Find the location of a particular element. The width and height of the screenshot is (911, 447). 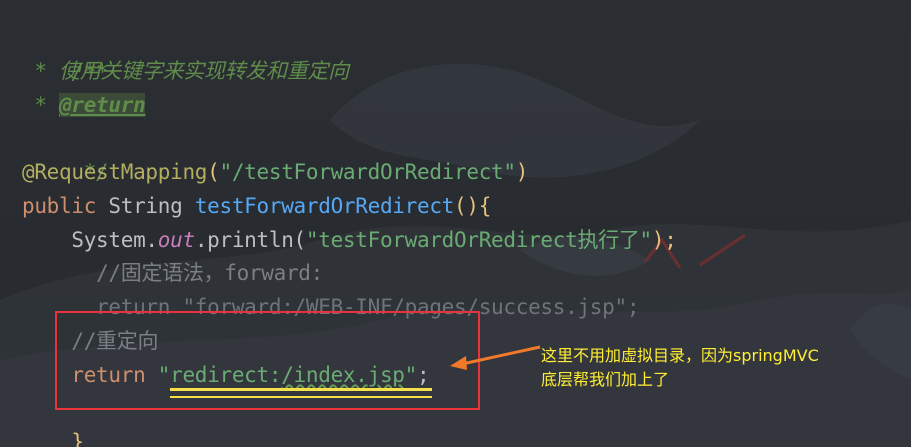

system-object: System. is located at coordinates (114, 240).